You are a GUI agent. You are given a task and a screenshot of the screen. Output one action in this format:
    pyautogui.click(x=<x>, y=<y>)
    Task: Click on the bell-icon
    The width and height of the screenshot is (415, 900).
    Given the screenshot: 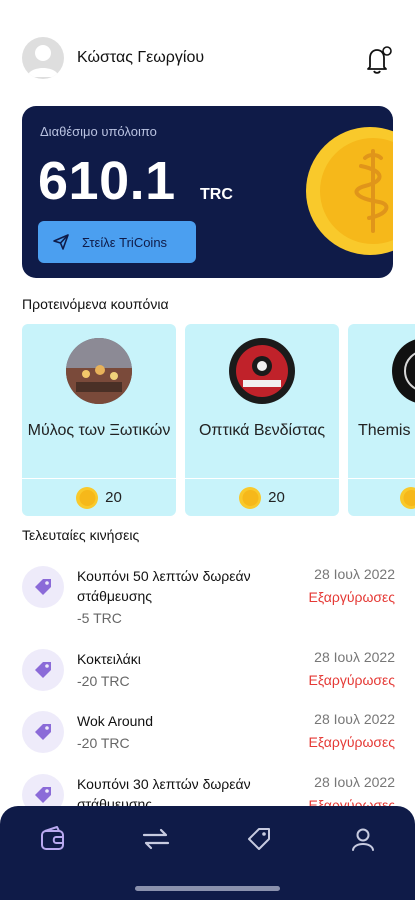 What is the action you would take?
    pyautogui.click(x=378, y=60)
    